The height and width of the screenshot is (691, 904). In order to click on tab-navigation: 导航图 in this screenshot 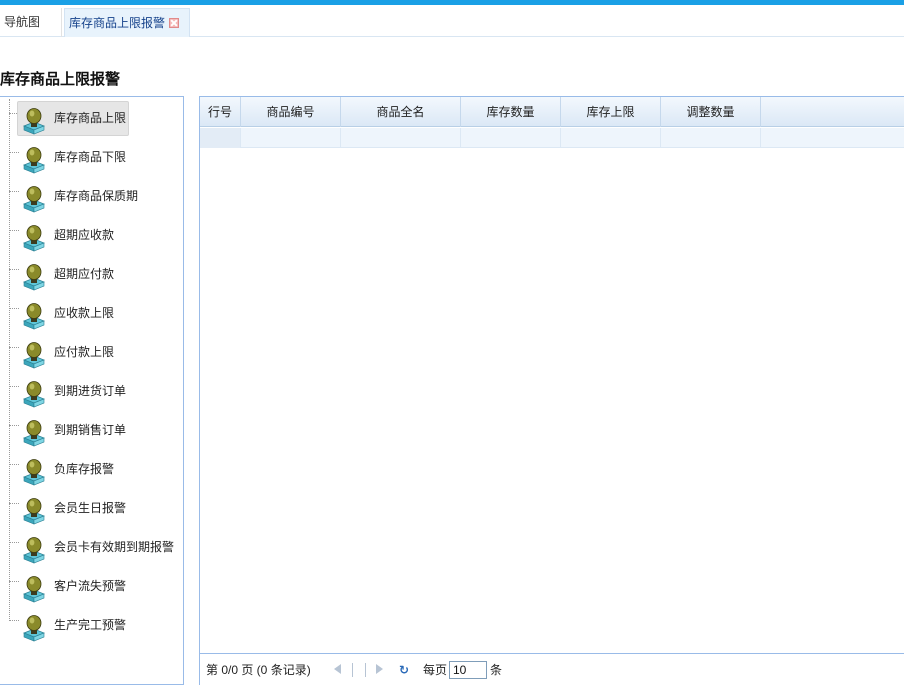, I will do `click(31, 22)`.